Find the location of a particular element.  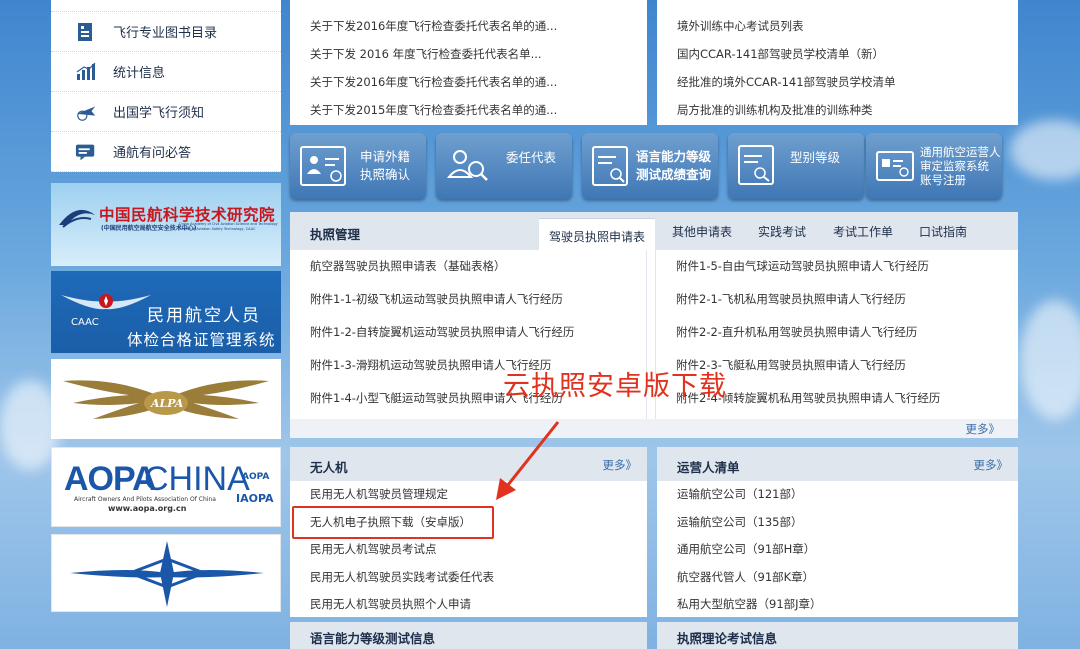

list-item: 附件2-1-飞机私用驾驶员执照申请人飞行经历 is located at coordinates (837, 299).